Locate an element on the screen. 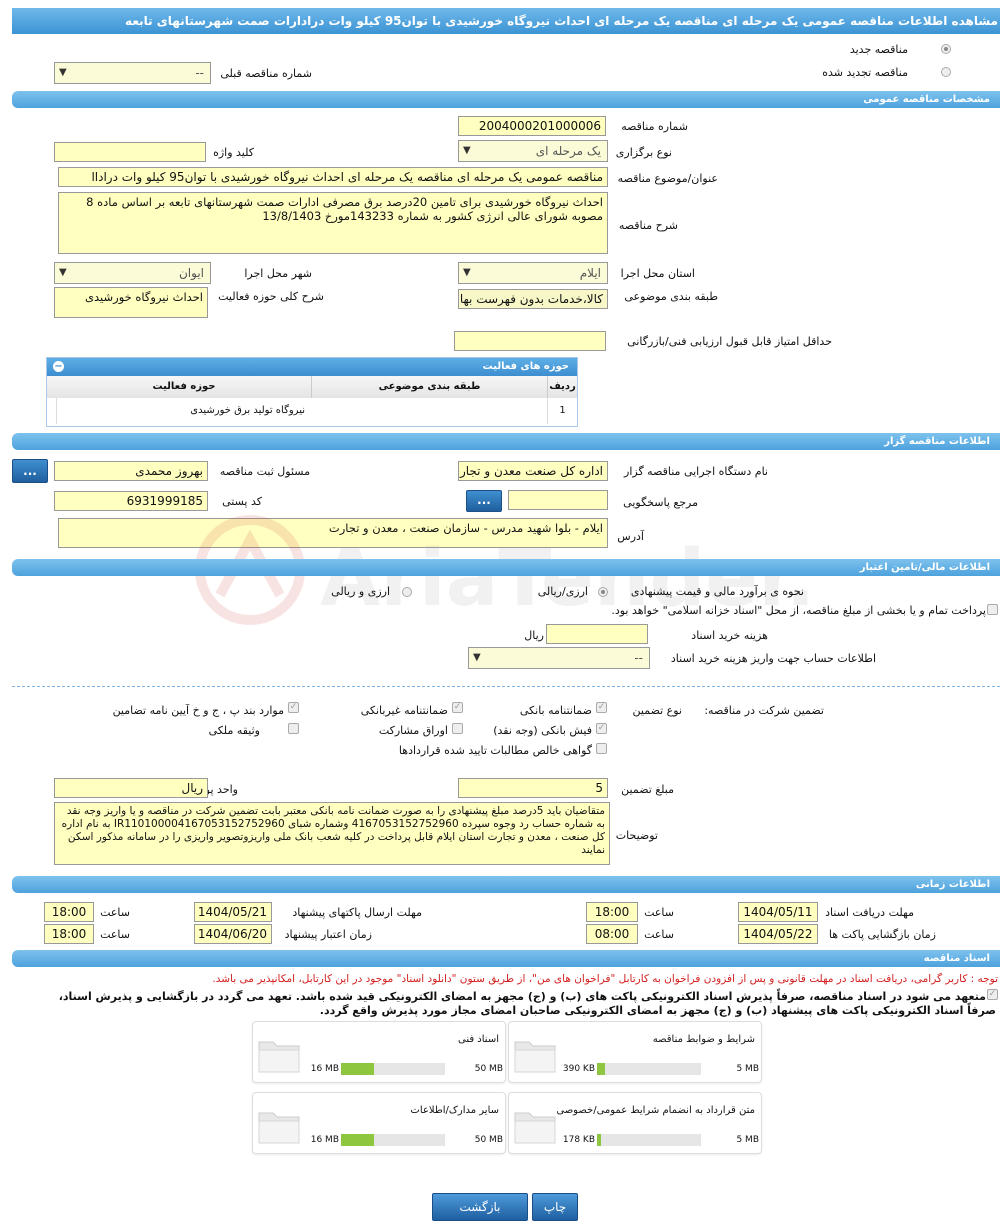 This screenshot has width=1000, height=1225. registrar-label: مسئول ثبت مناقصه is located at coordinates (264, 471).